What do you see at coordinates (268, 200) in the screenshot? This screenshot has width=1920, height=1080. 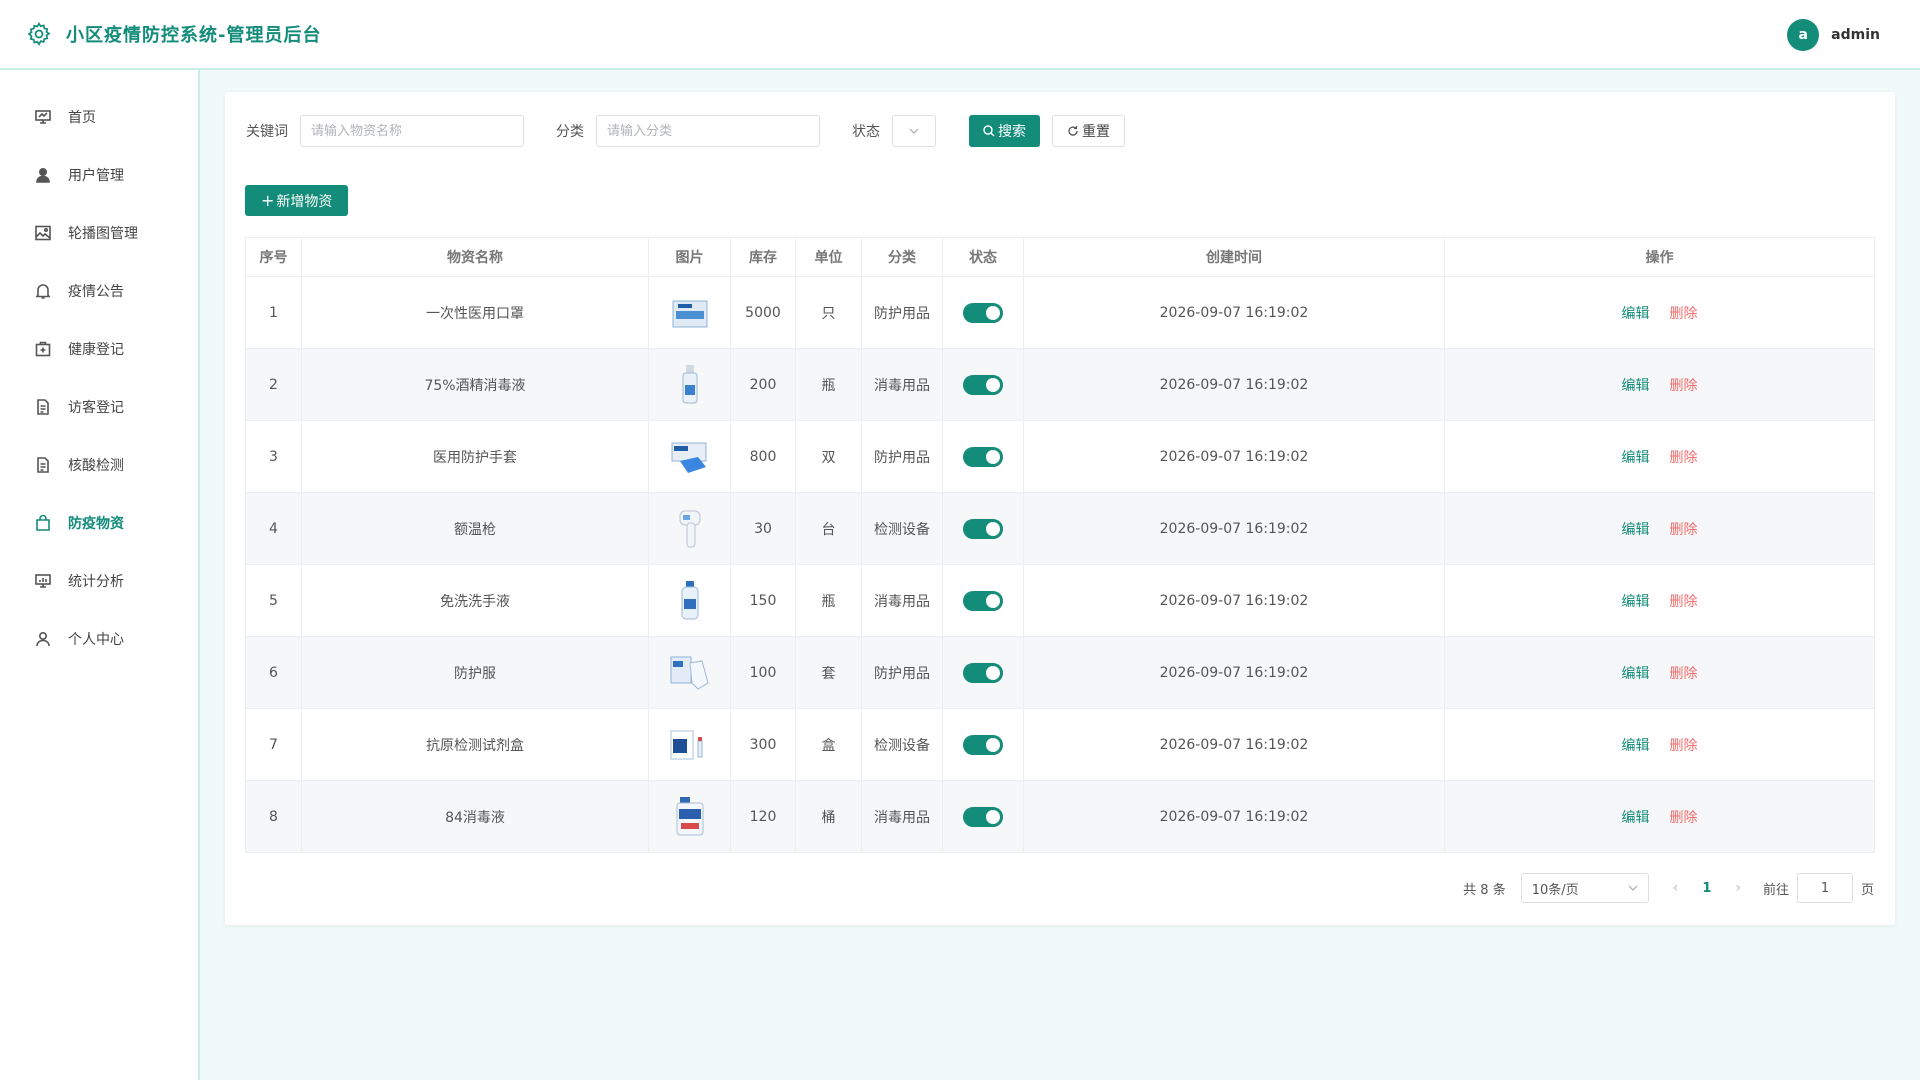 I see `plus-icon: +` at bounding box center [268, 200].